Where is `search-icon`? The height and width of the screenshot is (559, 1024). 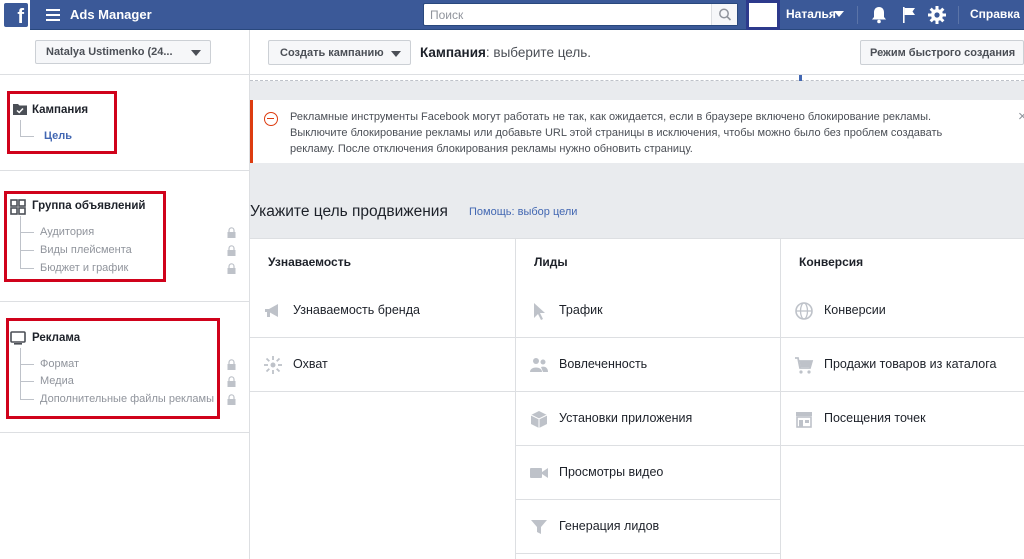
search-icon is located at coordinates (725, 14).